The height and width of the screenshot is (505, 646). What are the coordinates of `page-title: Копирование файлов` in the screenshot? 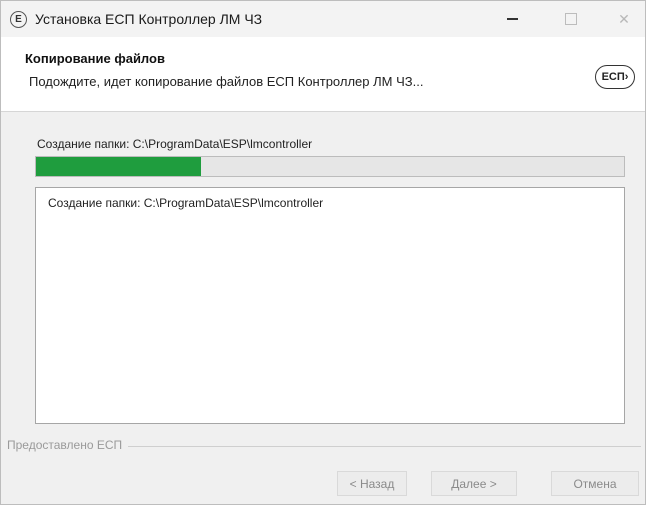 It's located at (95, 58).